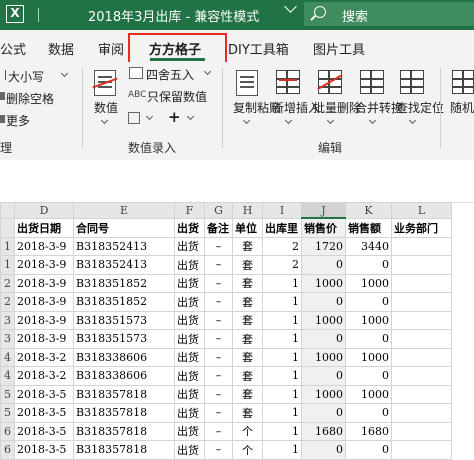 This screenshot has height=460, width=474. What do you see at coordinates (247, 431) in the screenshot?
I see `unit-cell: 个` at bounding box center [247, 431].